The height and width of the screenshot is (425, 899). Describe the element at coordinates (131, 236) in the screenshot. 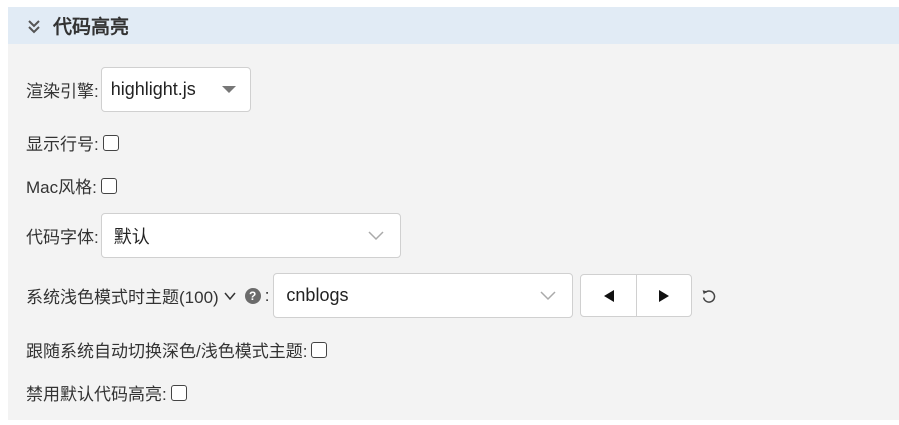

I see `code-font-value: 默认` at that location.